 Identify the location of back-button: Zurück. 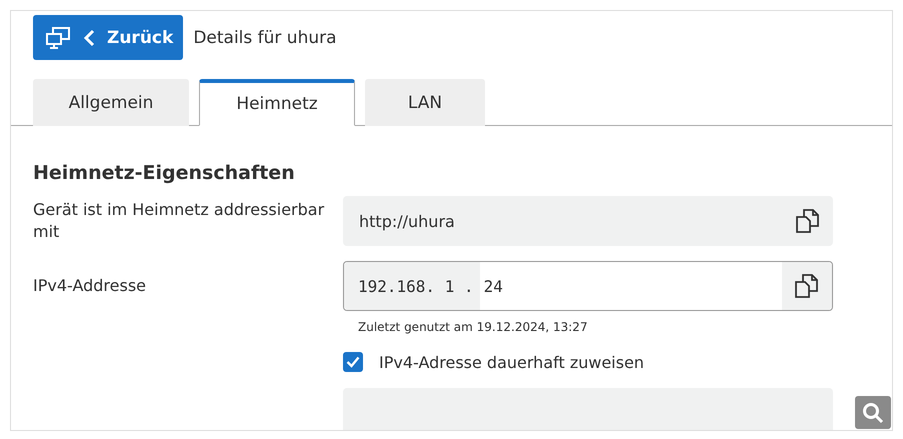
(108, 37).